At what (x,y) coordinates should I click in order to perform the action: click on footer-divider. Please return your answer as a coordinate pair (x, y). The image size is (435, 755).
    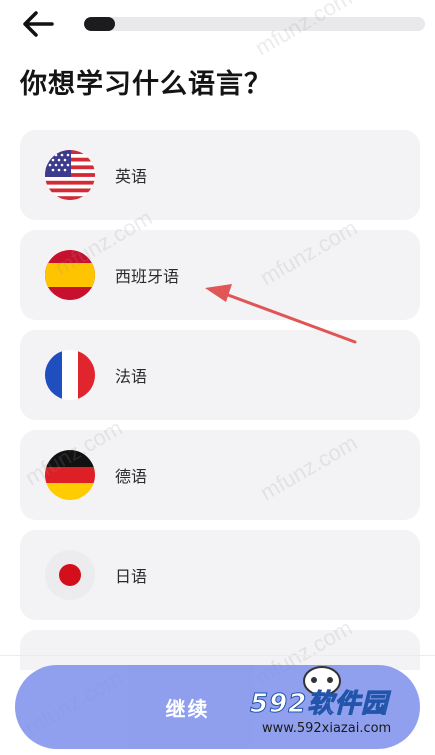
    Looking at the image, I should click on (217, 655).